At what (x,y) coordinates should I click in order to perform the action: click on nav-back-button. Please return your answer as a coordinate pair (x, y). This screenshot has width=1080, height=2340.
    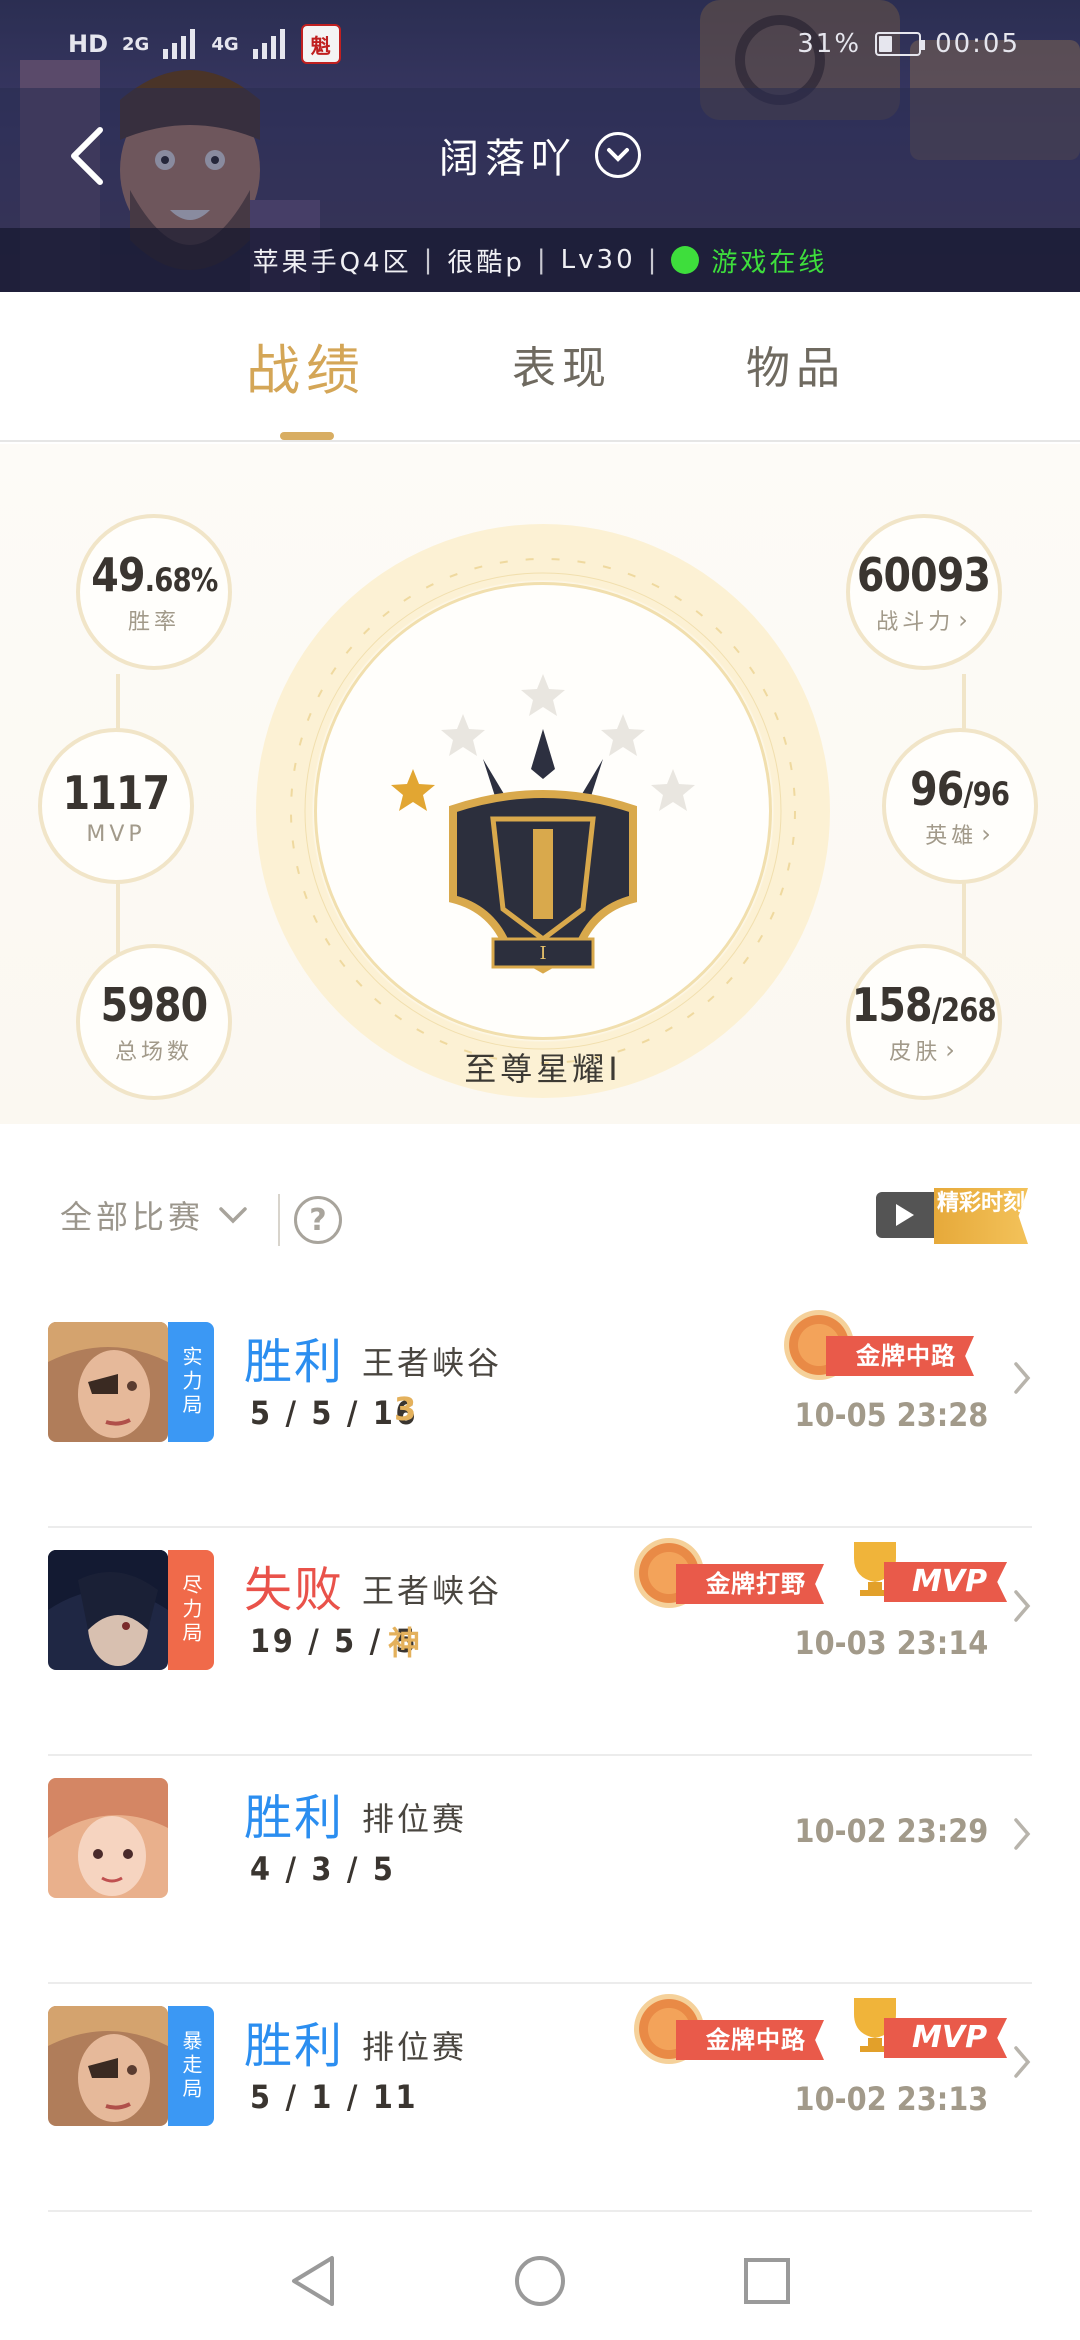
    Looking at the image, I should click on (313, 2281).